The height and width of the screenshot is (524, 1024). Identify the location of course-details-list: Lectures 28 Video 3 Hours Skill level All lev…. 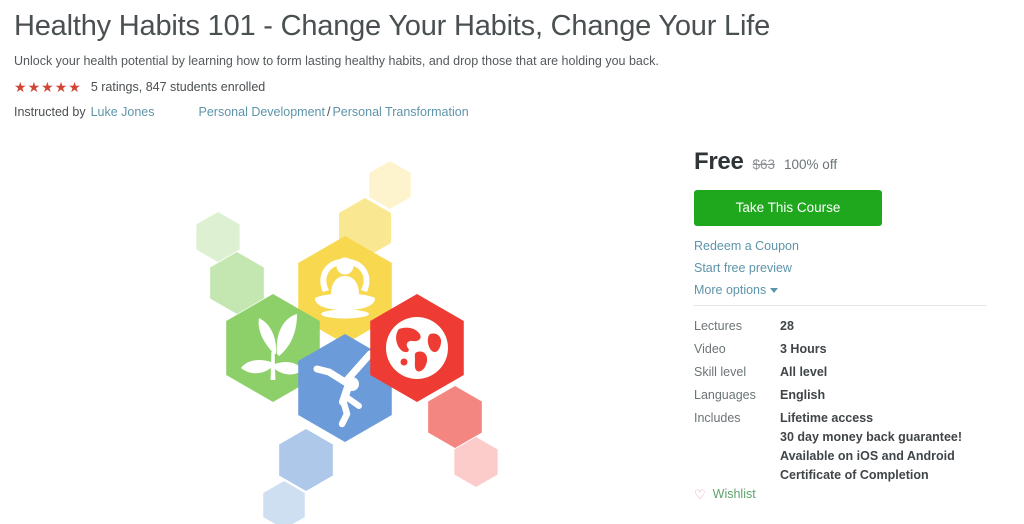
(840, 400).